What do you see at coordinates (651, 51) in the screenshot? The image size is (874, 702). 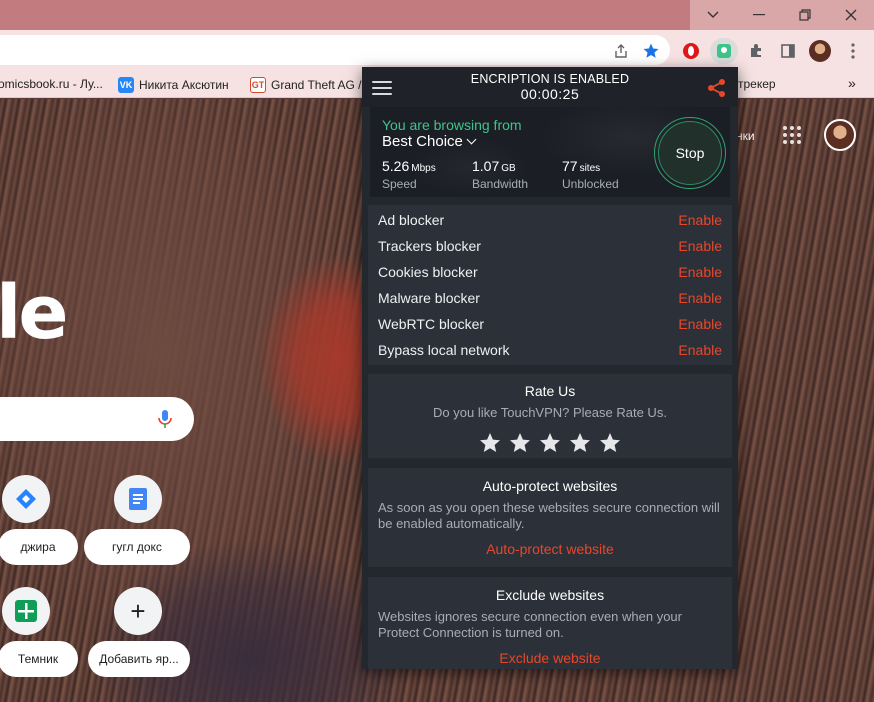 I see `bookmark-star-icon` at bounding box center [651, 51].